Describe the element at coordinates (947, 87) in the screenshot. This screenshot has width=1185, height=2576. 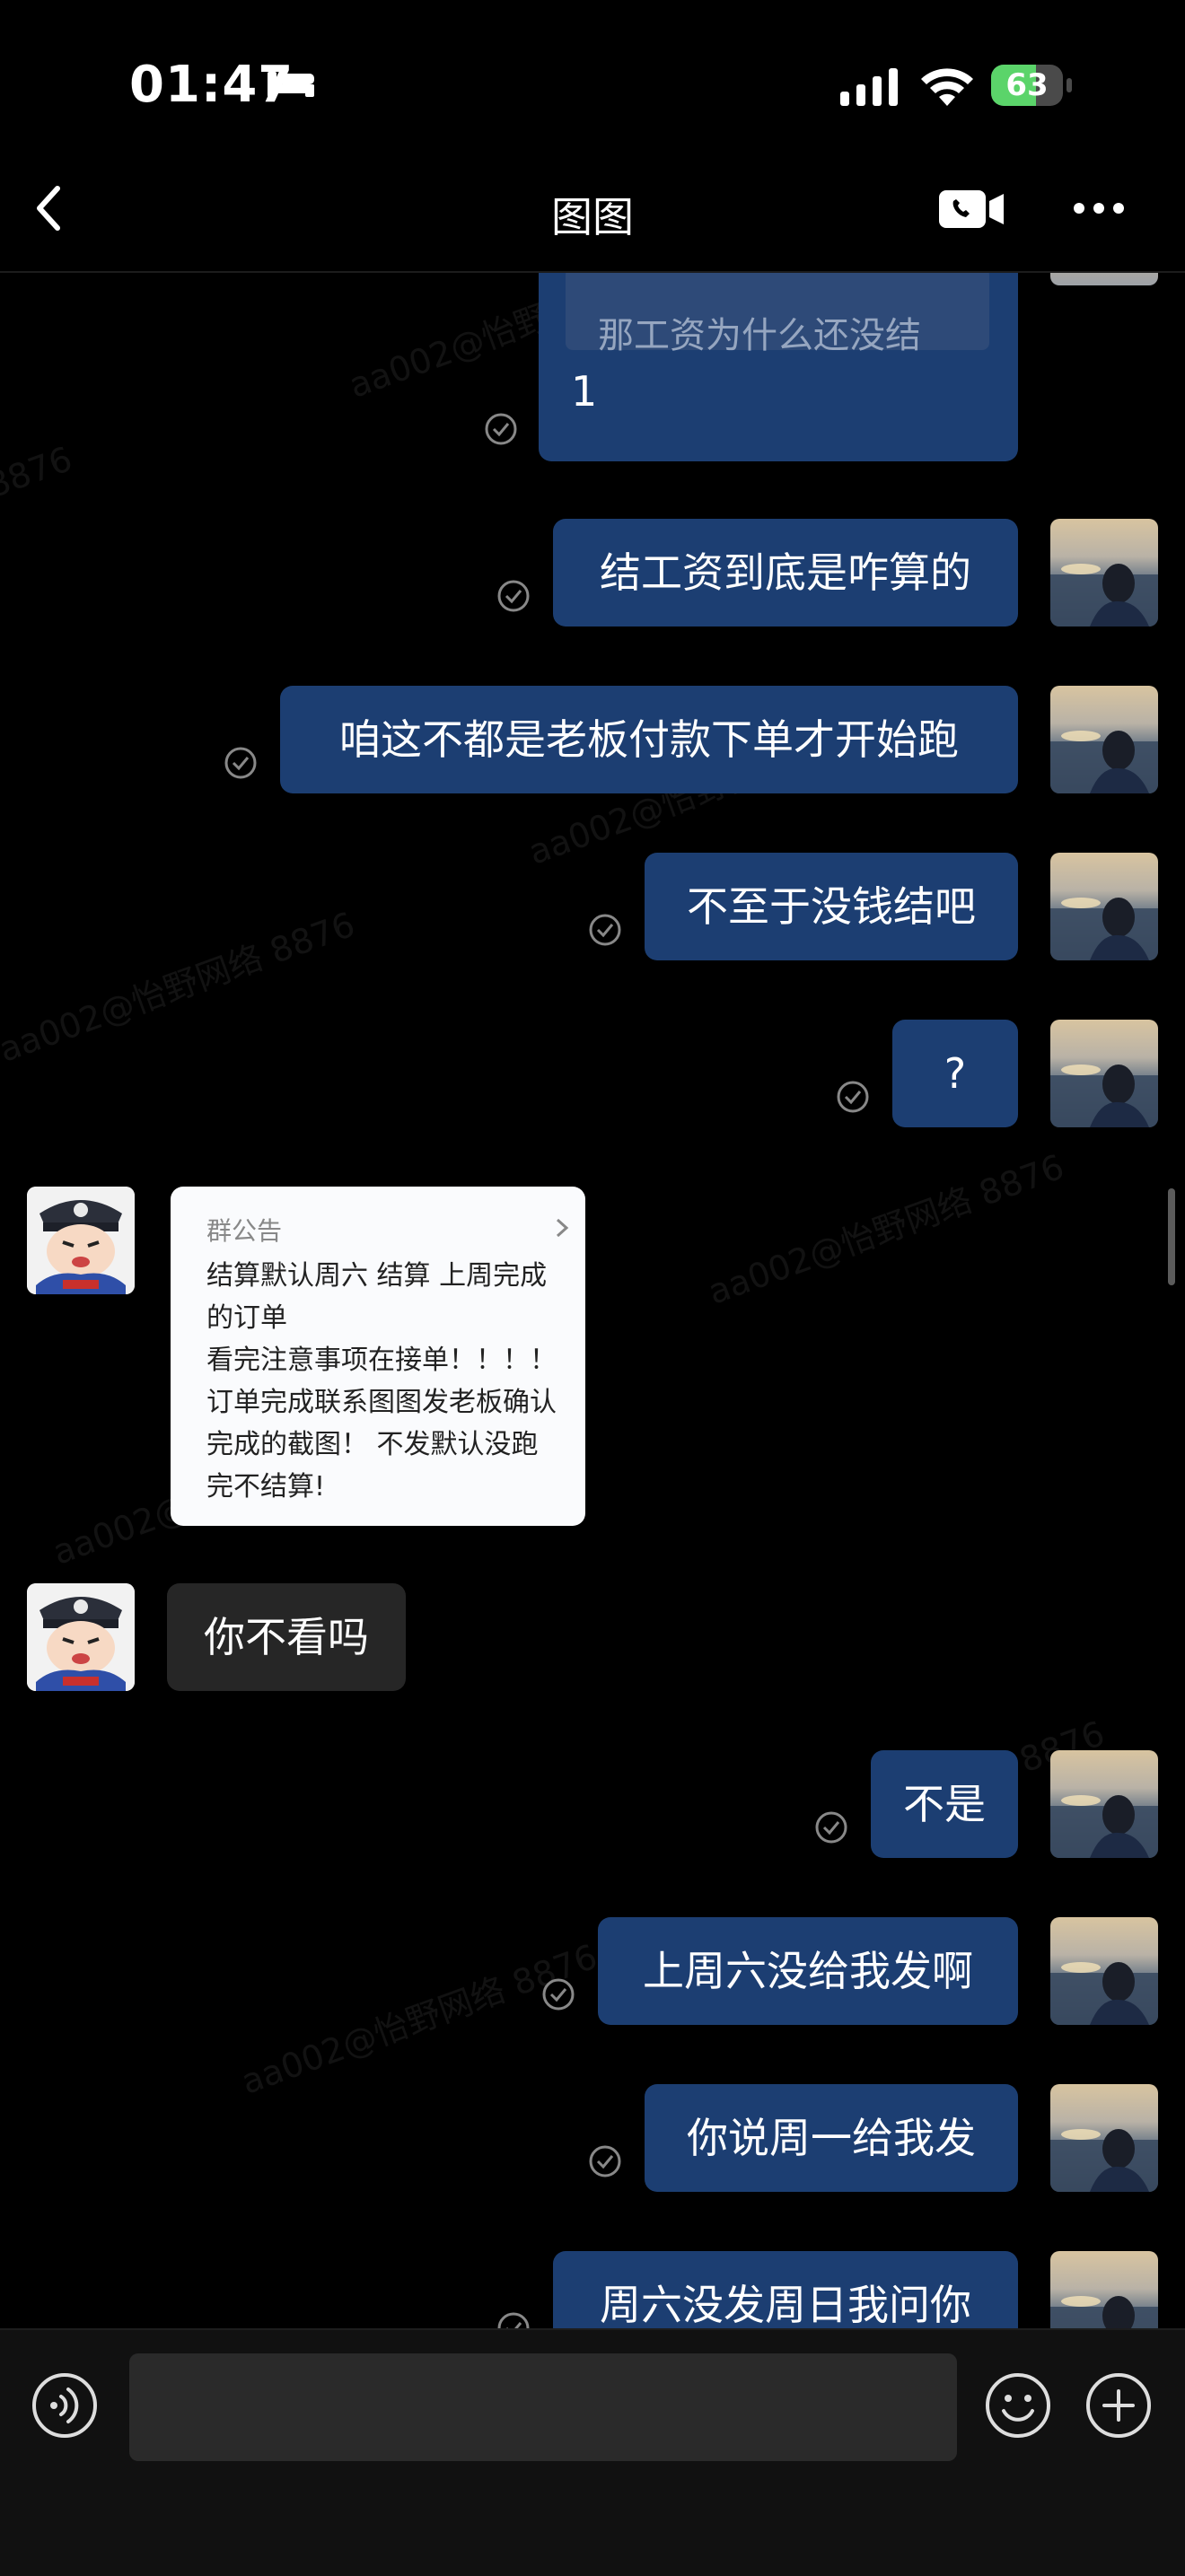
I see `wifi-icon` at that location.